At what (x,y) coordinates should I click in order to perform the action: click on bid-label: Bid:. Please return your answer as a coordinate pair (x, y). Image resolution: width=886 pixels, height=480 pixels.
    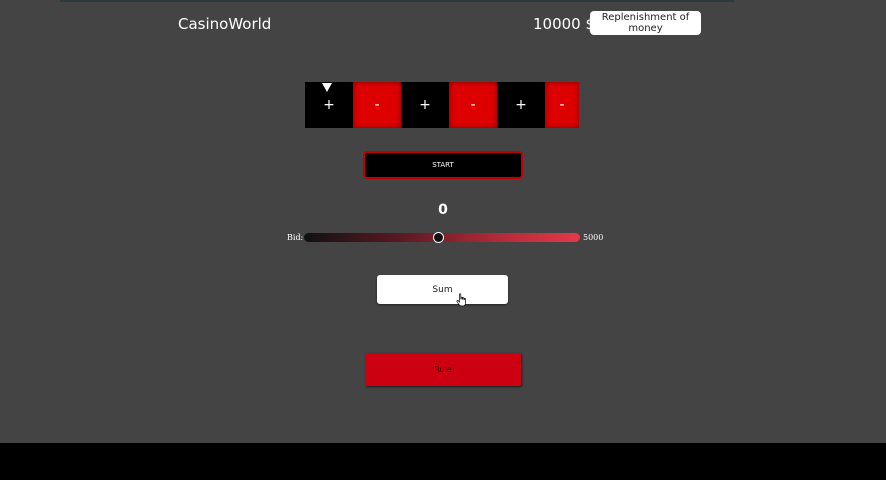
    Looking at the image, I should click on (295, 237).